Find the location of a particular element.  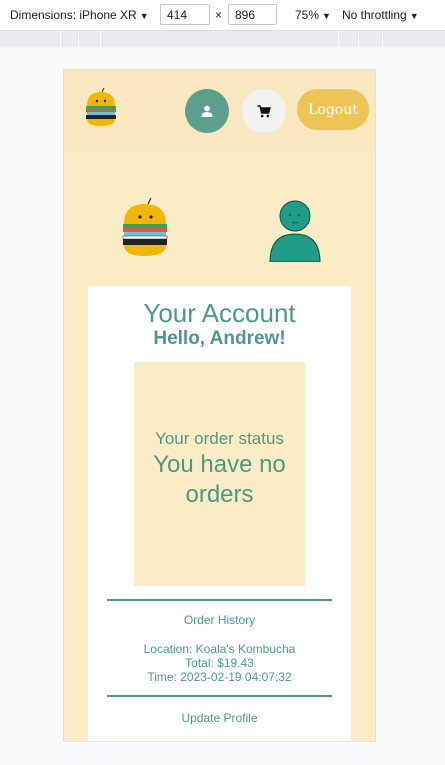

order-history-link: Order History is located at coordinates (219, 620).